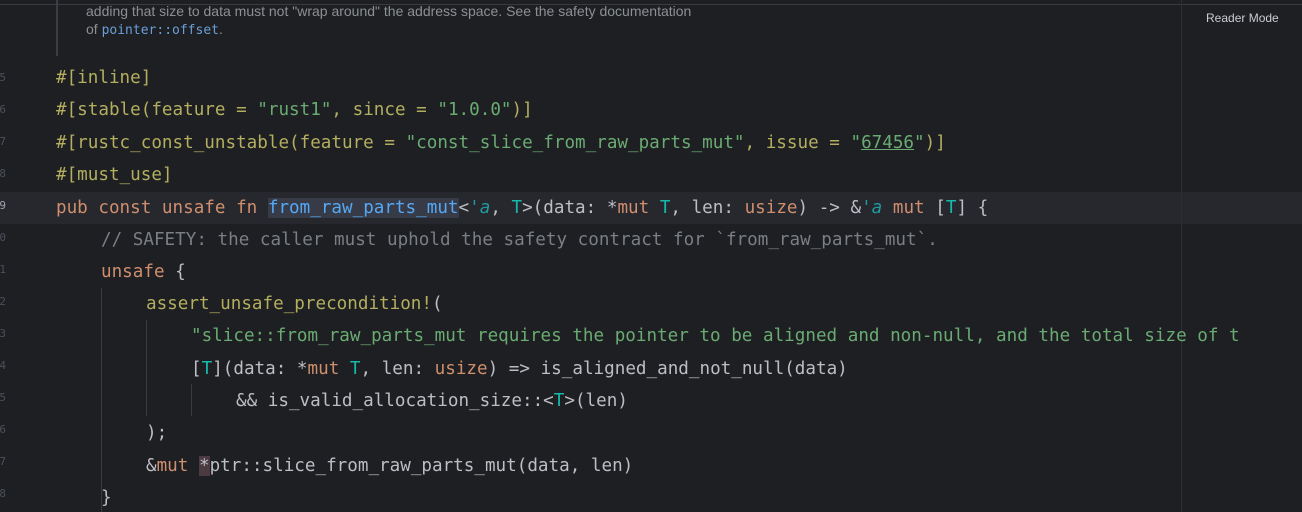 This screenshot has width=1302, height=512. What do you see at coordinates (157, 110) in the screenshot?
I see `attribute-part: #[stable(feature =` at bounding box center [157, 110].